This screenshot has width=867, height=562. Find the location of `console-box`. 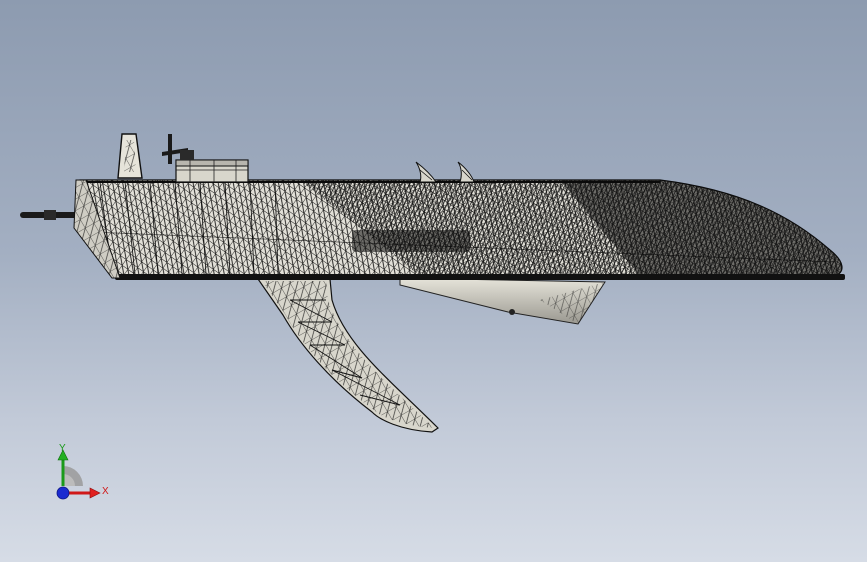

console-box is located at coordinates (212, 171).